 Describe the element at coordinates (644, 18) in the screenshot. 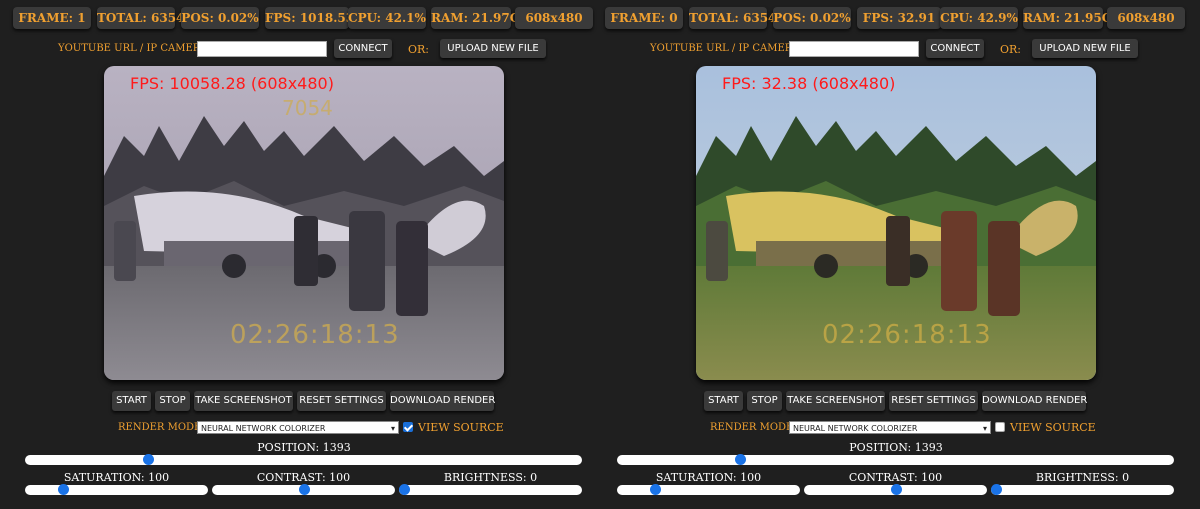

I see `stat-frame: FRAME: 0` at that location.